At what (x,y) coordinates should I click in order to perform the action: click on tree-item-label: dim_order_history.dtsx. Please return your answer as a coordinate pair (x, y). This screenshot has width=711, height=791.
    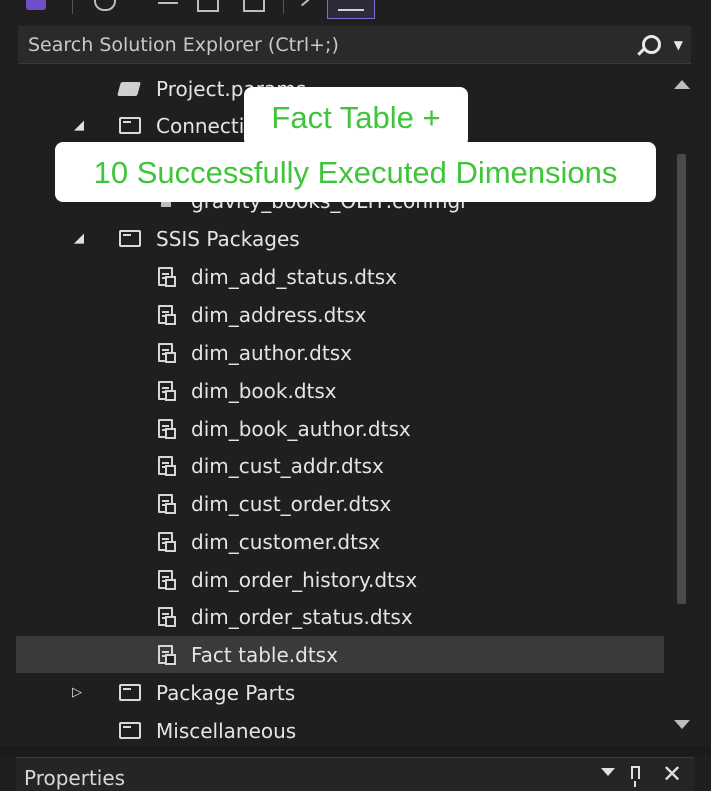
    Looking at the image, I should click on (304, 579).